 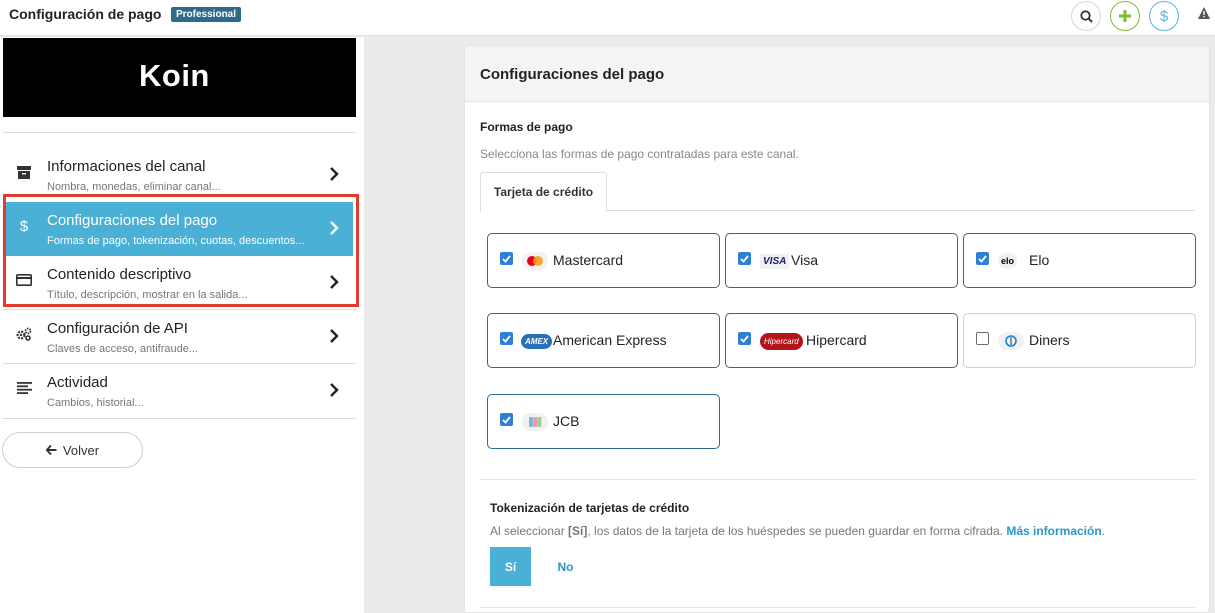 What do you see at coordinates (181, 250) in the screenshot?
I see `highlight-annotation` at bounding box center [181, 250].